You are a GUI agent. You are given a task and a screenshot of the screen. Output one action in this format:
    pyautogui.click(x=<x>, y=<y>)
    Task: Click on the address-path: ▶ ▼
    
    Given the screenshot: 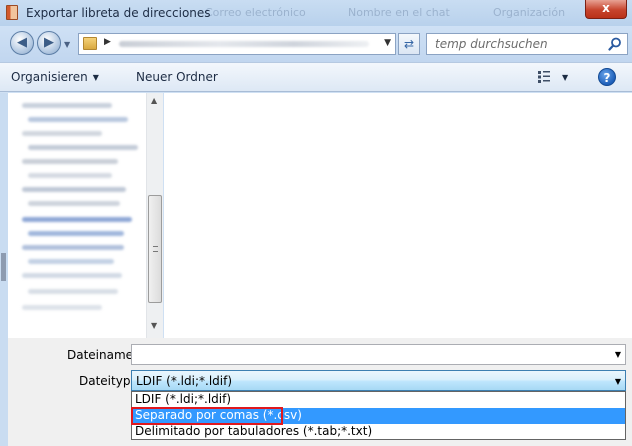 What is the action you would take?
    pyautogui.click(x=237, y=44)
    